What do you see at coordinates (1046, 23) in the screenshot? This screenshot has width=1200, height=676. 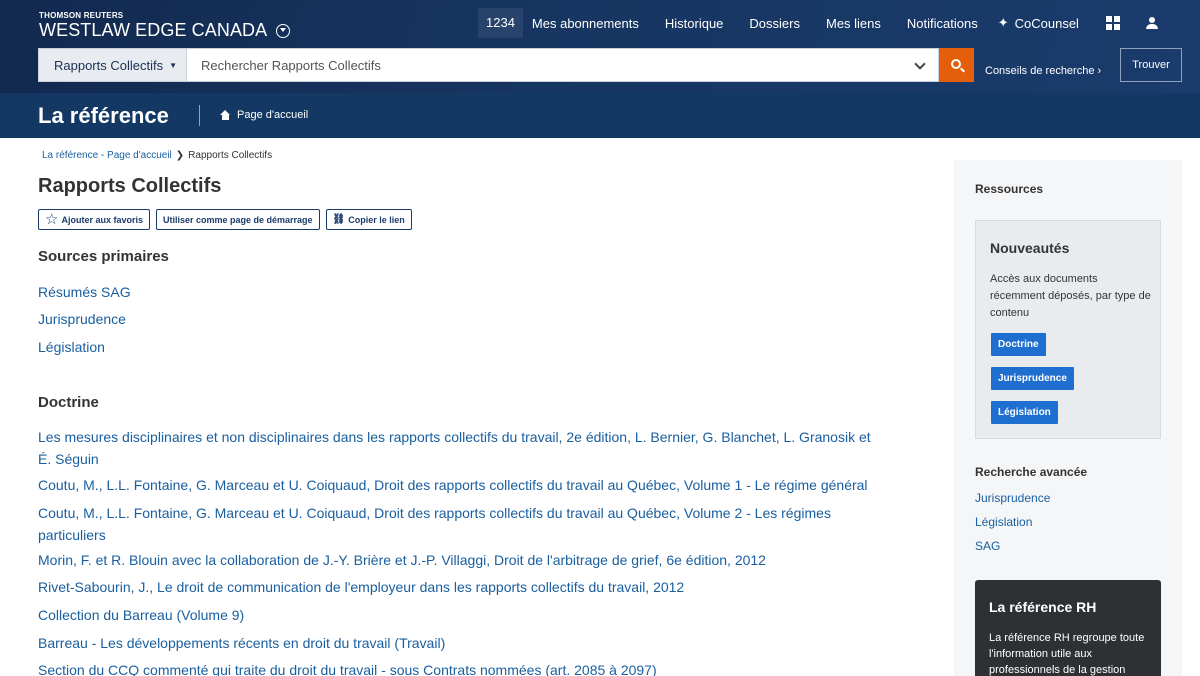 I see `cocounsel-label: CoCounsel` at bounding box center [1046, 23].